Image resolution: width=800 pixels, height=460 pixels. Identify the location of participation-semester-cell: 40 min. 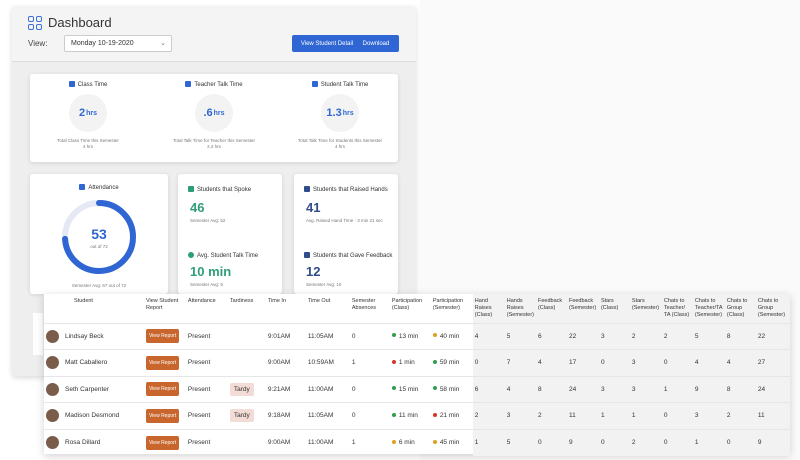
(451, 336).